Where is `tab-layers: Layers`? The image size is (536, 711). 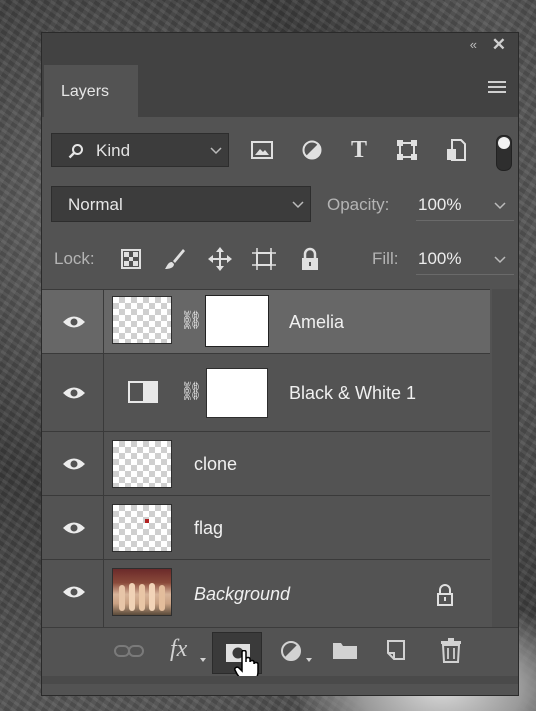
tab-layers: Layers is located at coordinates (91, 91).